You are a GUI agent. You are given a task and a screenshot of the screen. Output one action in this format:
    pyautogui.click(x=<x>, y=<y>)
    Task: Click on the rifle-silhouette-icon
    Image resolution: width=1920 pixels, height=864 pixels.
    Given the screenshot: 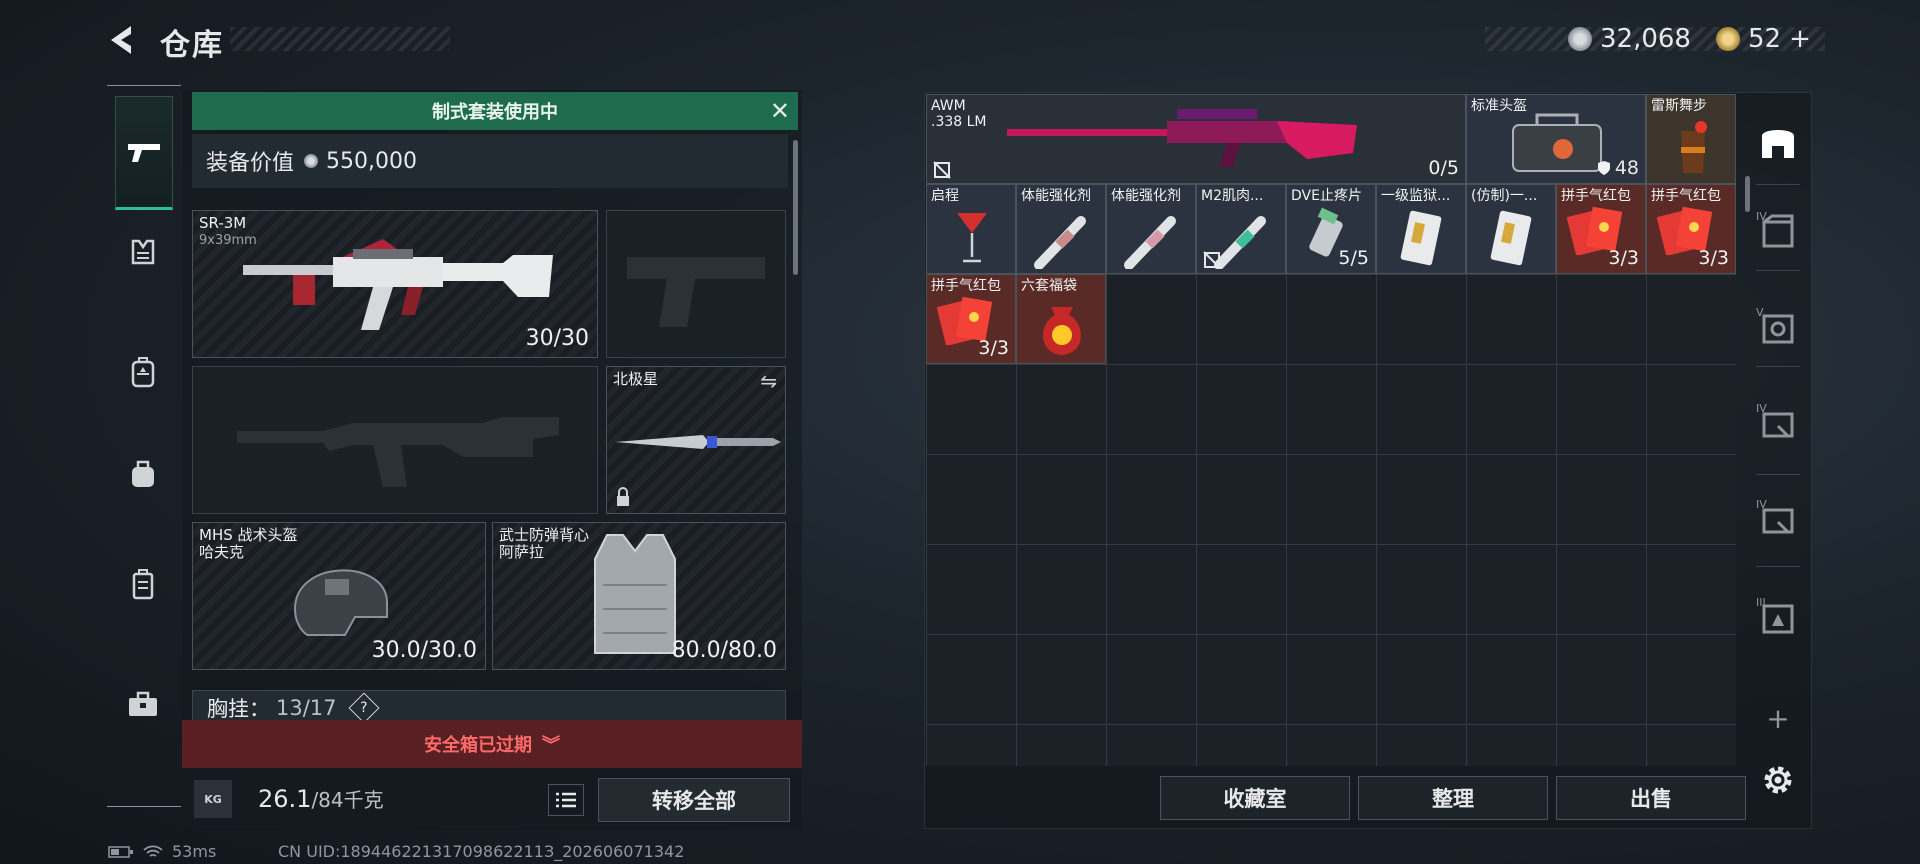 What is the action you would take?
    pyautogui.click(x=398, y=452)
    